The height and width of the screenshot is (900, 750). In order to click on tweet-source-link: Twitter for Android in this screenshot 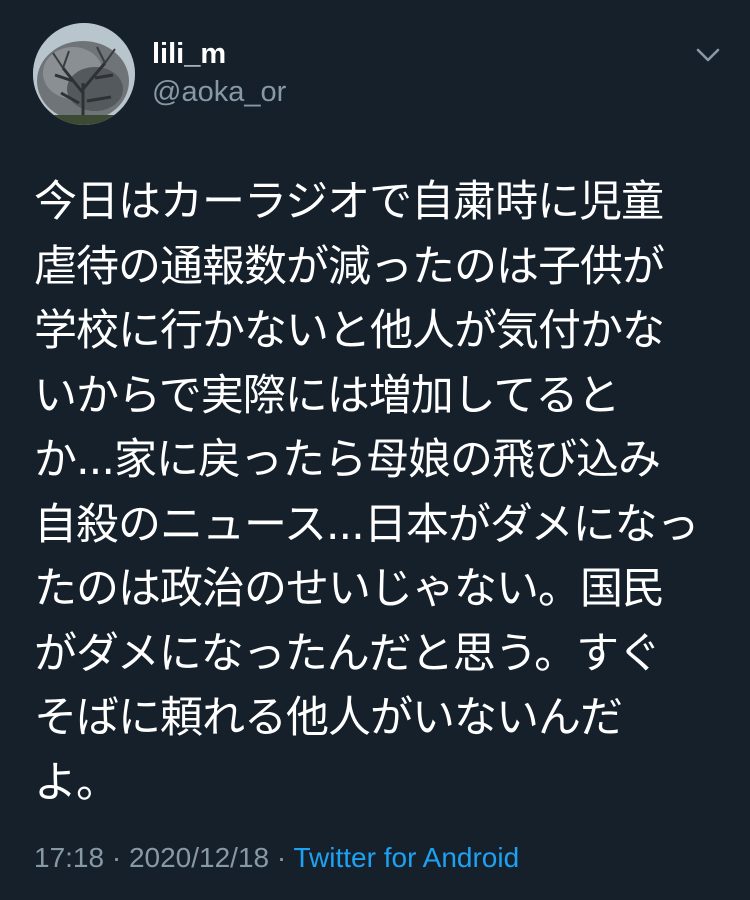, I will do `click(407, 857)`.